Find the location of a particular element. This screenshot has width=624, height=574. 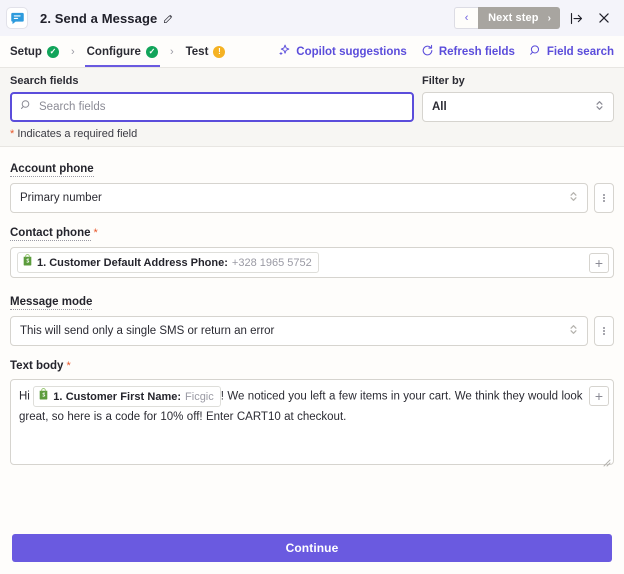

search-fields-label: Search fields is located at coordinates (44, 81).